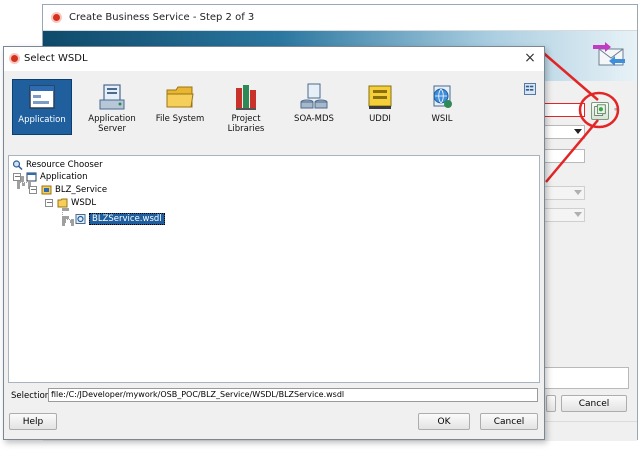 This screenshot has height=468, width=640. What do you see at coordinates (64, 164) in the screenshot?
I see `tree-root-label: Resource Chooser` at bounding box center [64, 164].